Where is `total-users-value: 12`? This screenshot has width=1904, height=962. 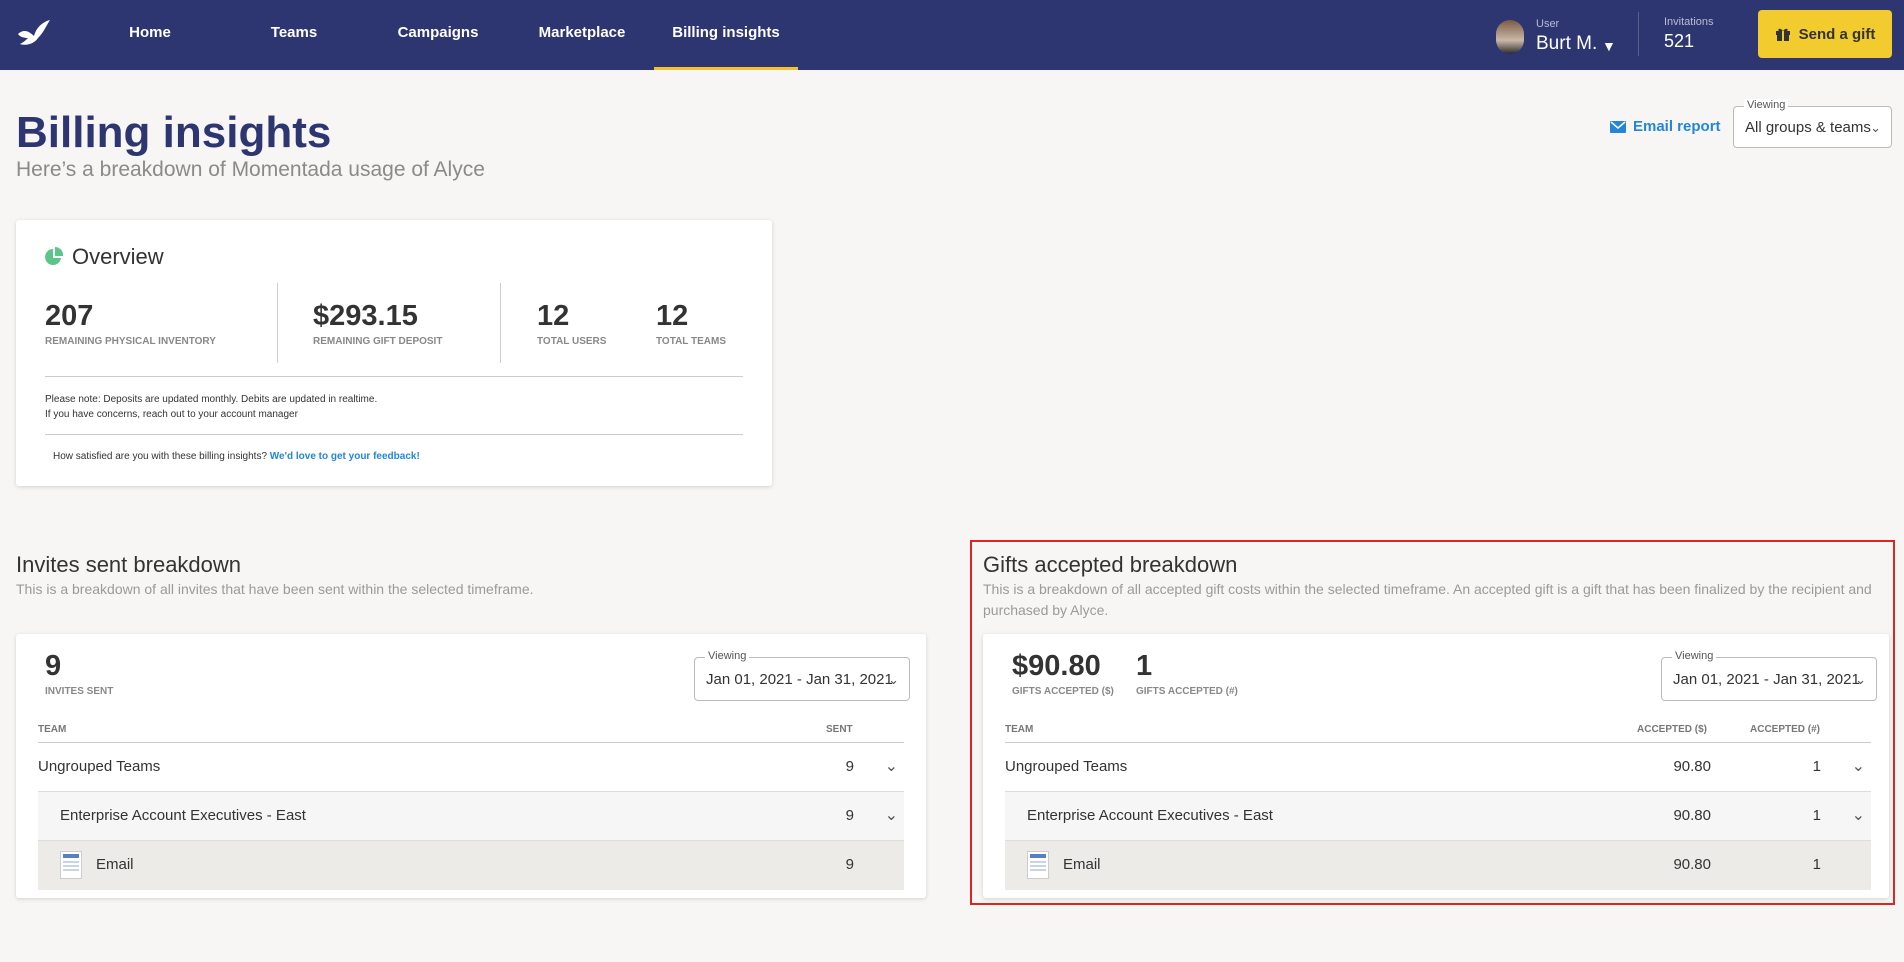
total-users-value: 12 is located at coordinates (553, 316).